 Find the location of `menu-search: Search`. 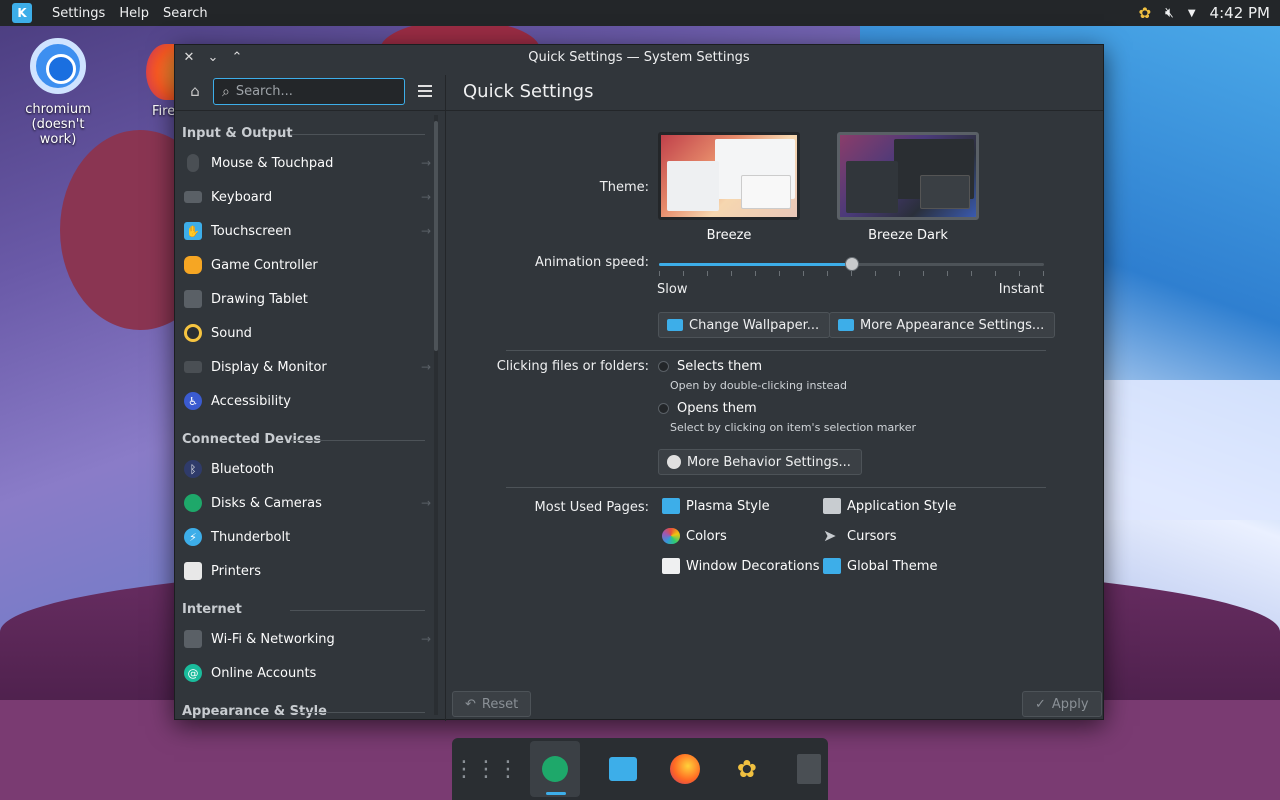

menu-search: Search is located at coordinates (185, 13).